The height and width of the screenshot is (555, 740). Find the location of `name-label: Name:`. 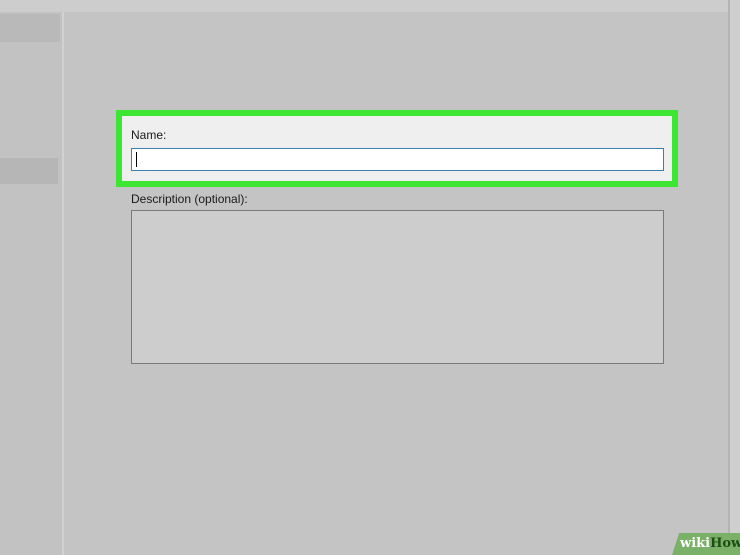

name-label: Name: is located at coordinates (149, 135).